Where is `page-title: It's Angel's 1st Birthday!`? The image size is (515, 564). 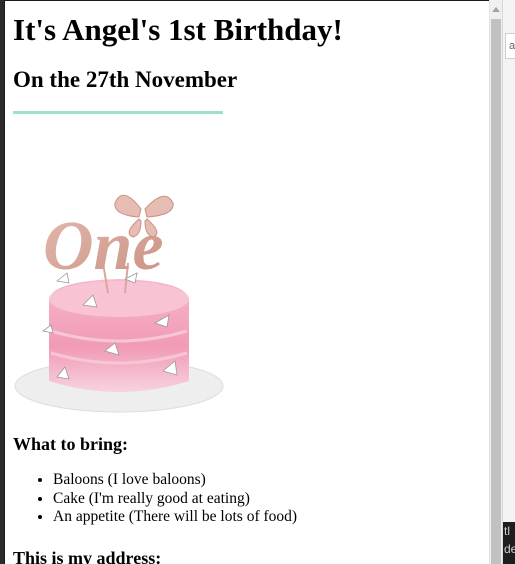 page-title: It's Angel's 1st Birthday! is located at coordinates (178, 29).